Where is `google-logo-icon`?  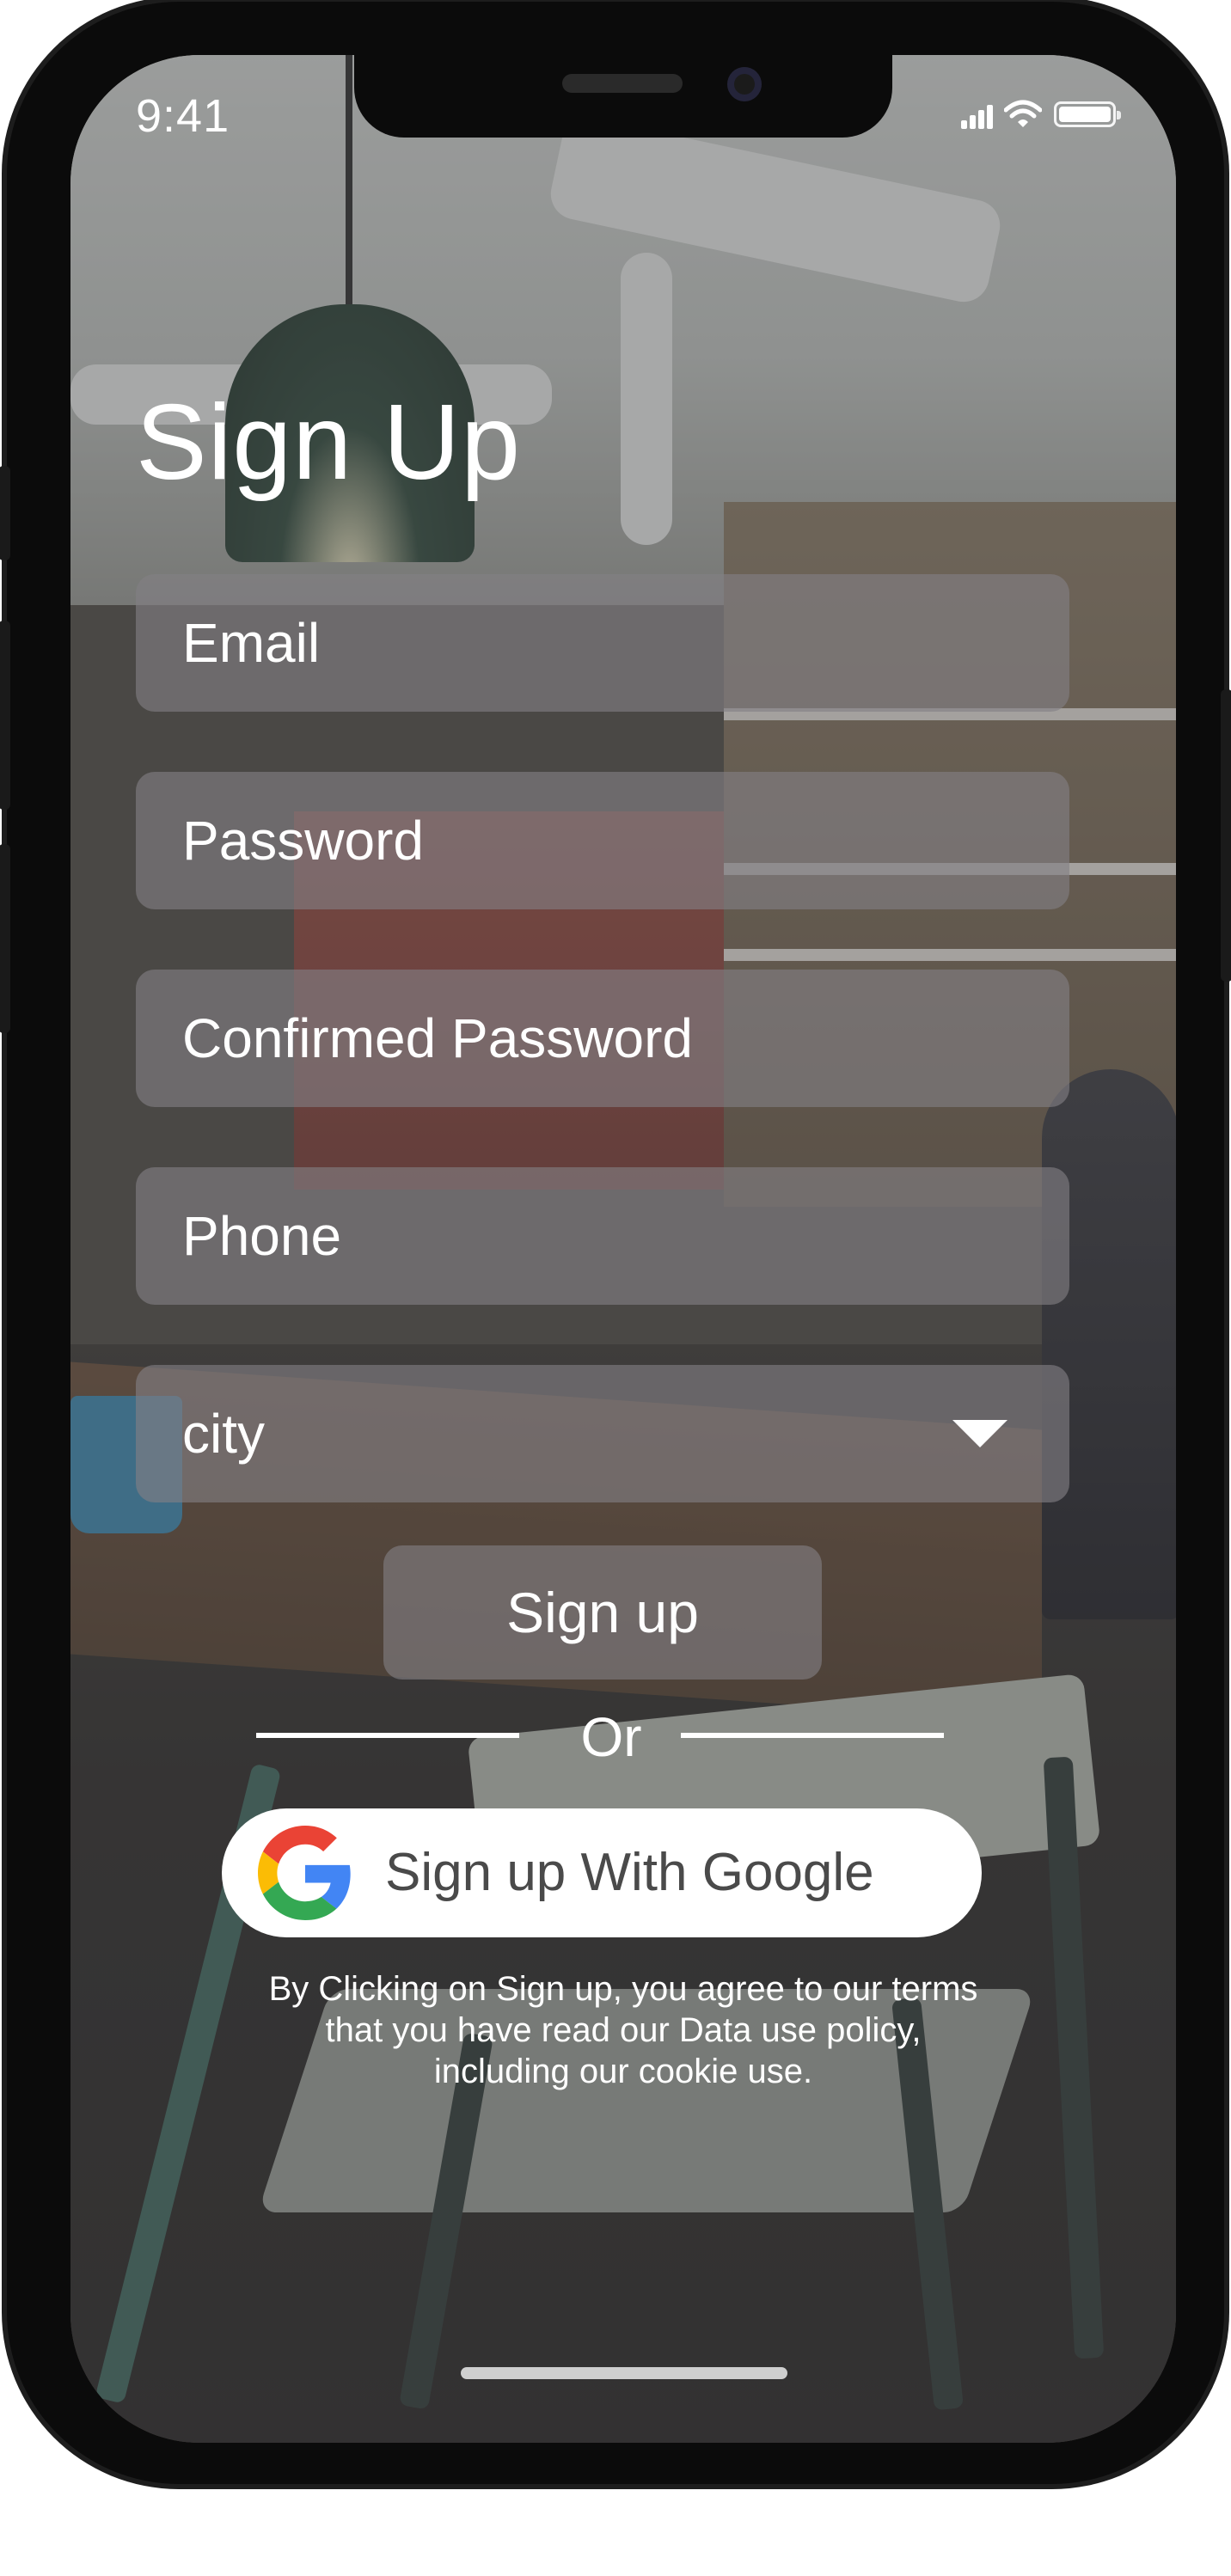 google-logo-icon is located at coordinates (304, 1873).